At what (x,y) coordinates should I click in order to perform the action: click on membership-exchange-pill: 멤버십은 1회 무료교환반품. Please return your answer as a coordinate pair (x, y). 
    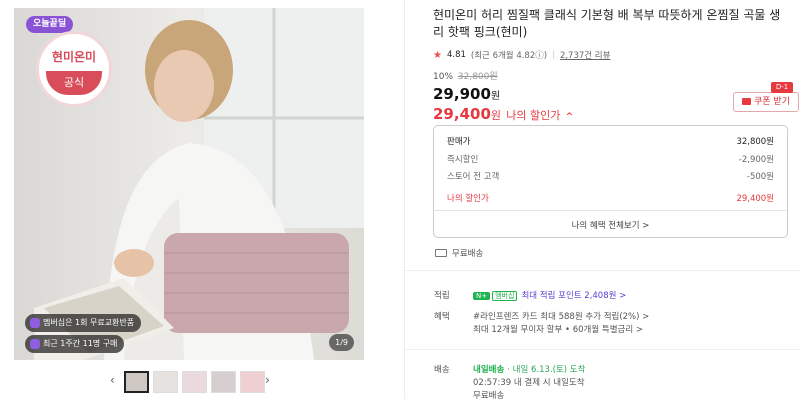
    Looking at the image, I should click on (83, 323).